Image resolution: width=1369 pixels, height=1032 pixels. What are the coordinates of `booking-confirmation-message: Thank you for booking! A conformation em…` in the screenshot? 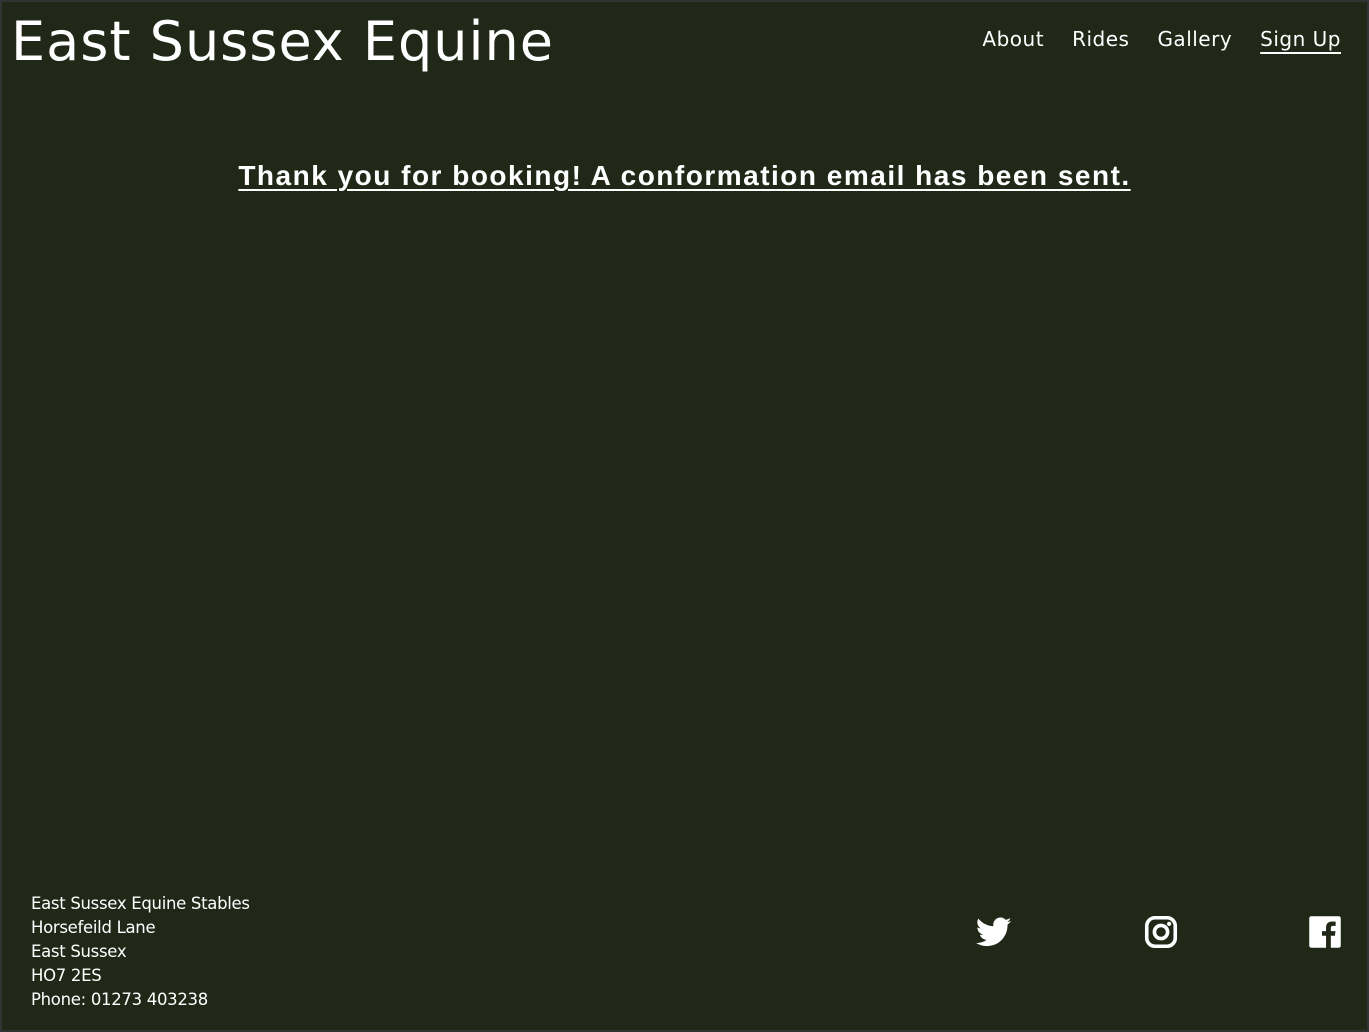 It's located at (684, 175).